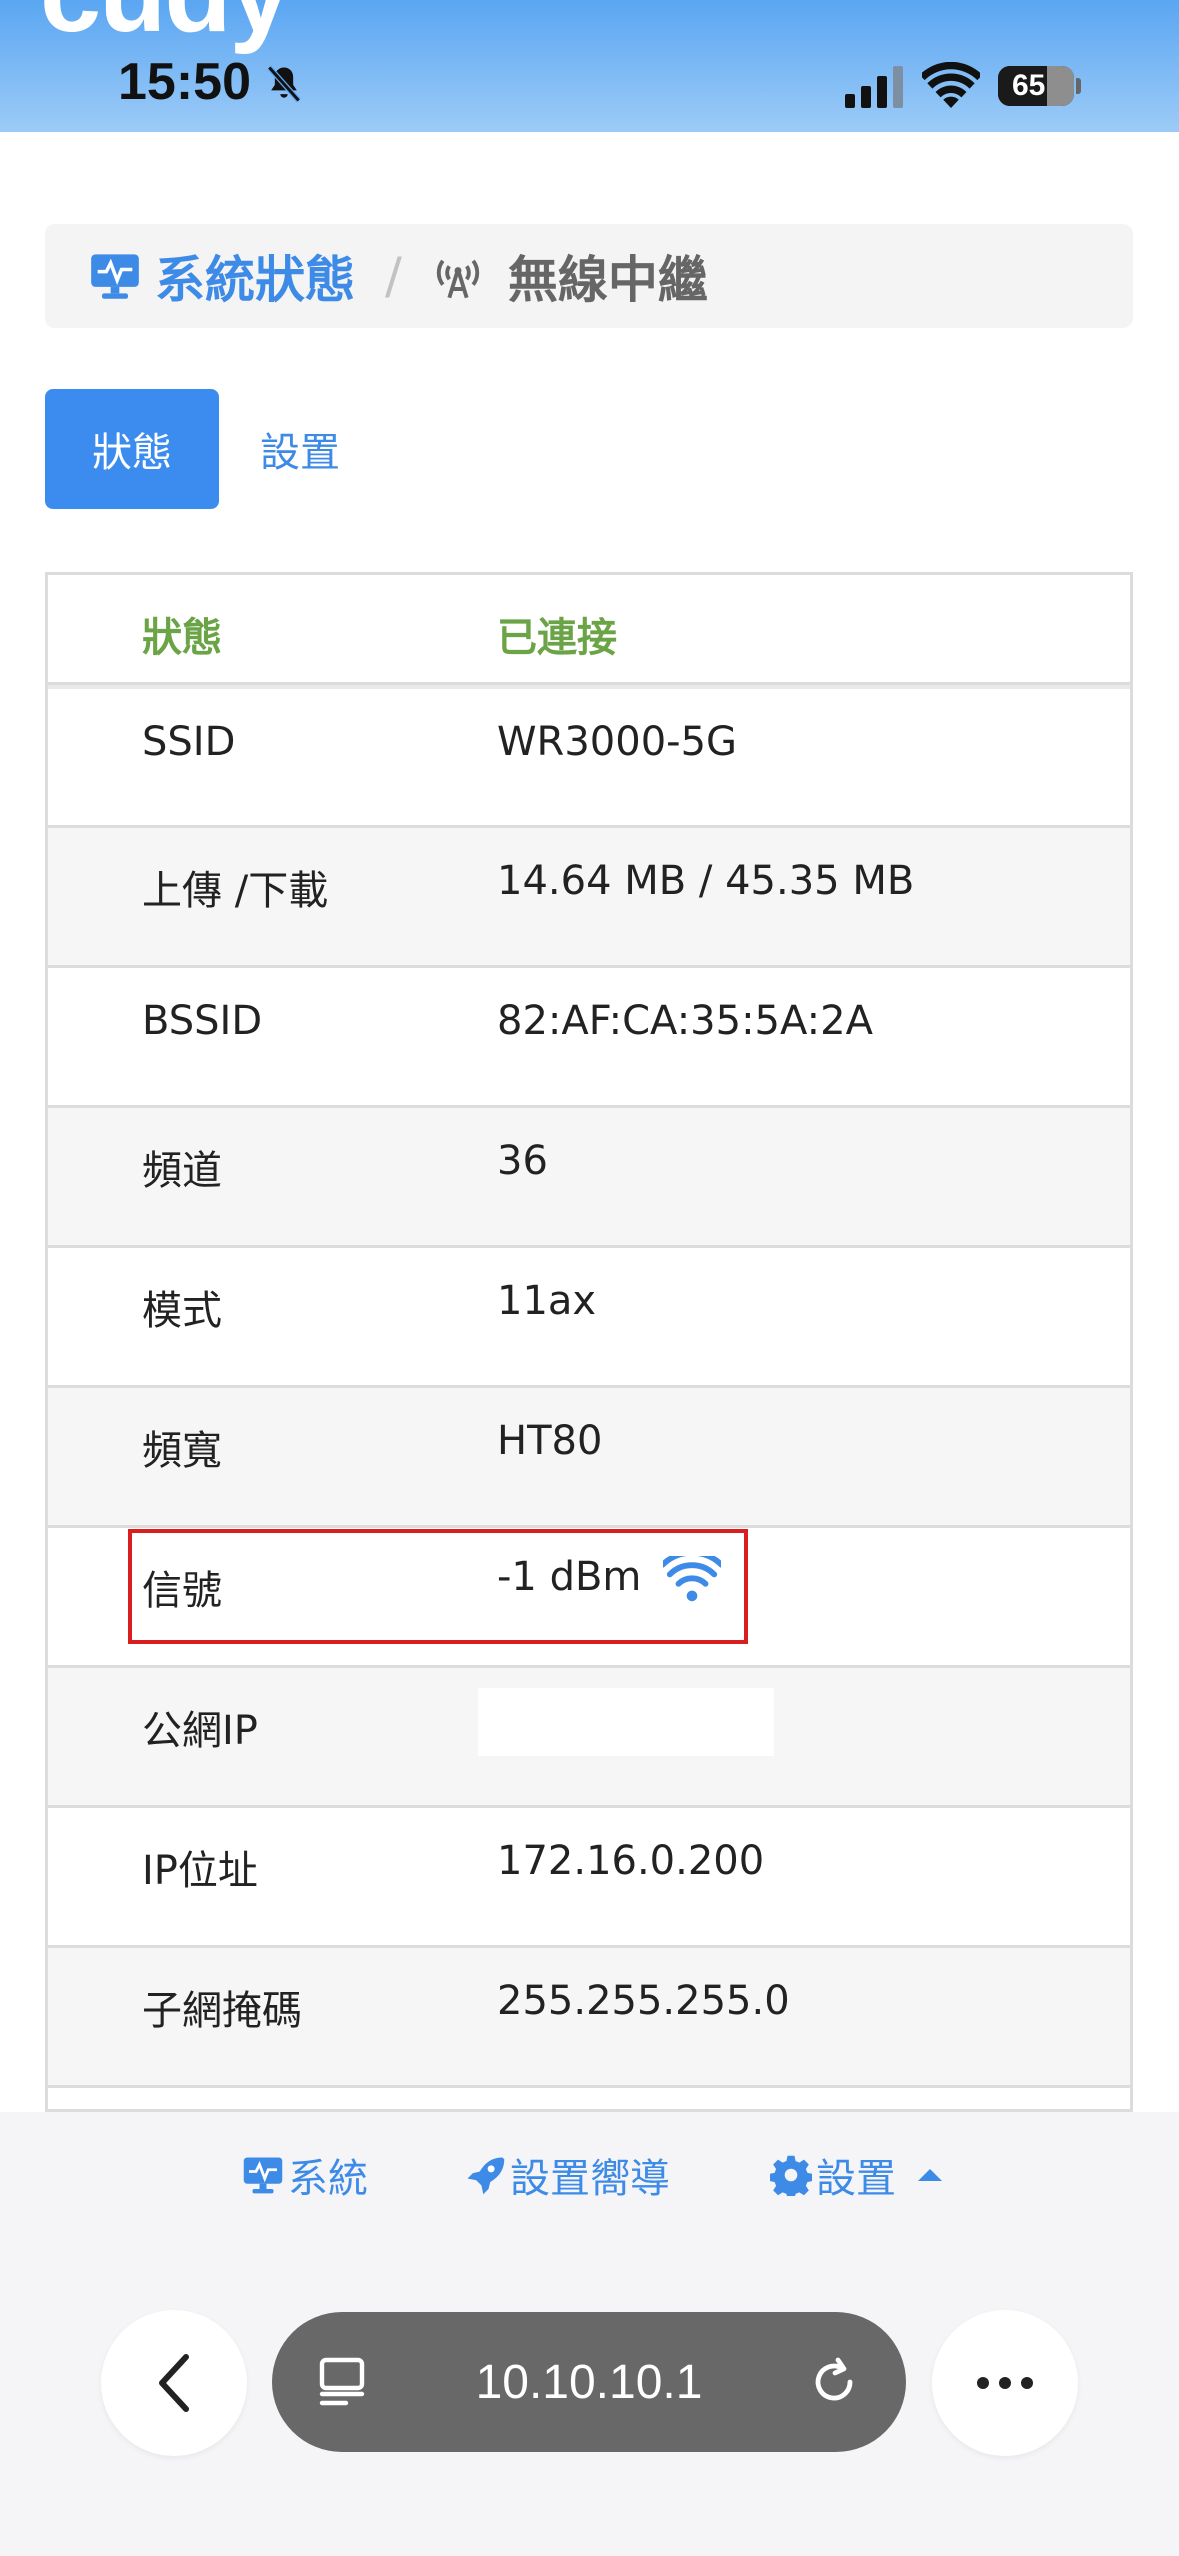 This screenshot has height=2556, width=1179. Describe the element at coordinates (486, 2176) in the screenshot. I see `rocket-icon` at that location.